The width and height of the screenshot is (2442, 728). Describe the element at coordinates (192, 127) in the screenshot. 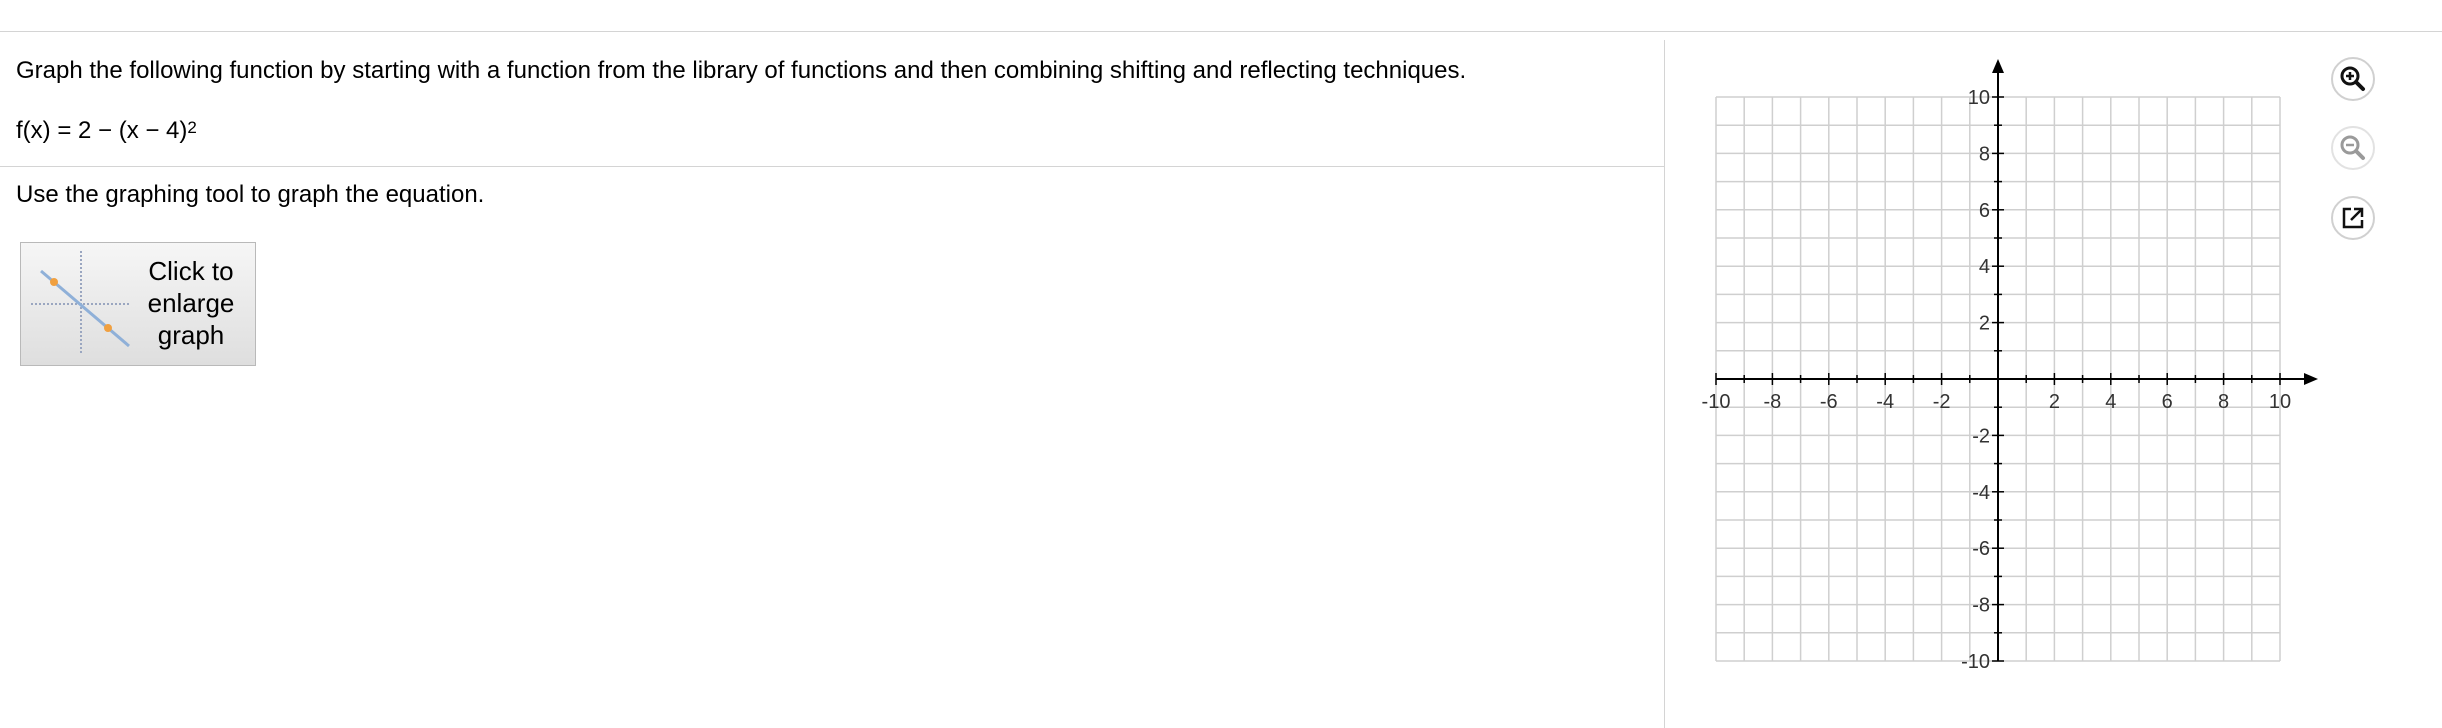

I see `function-exponent: 2` at that location.